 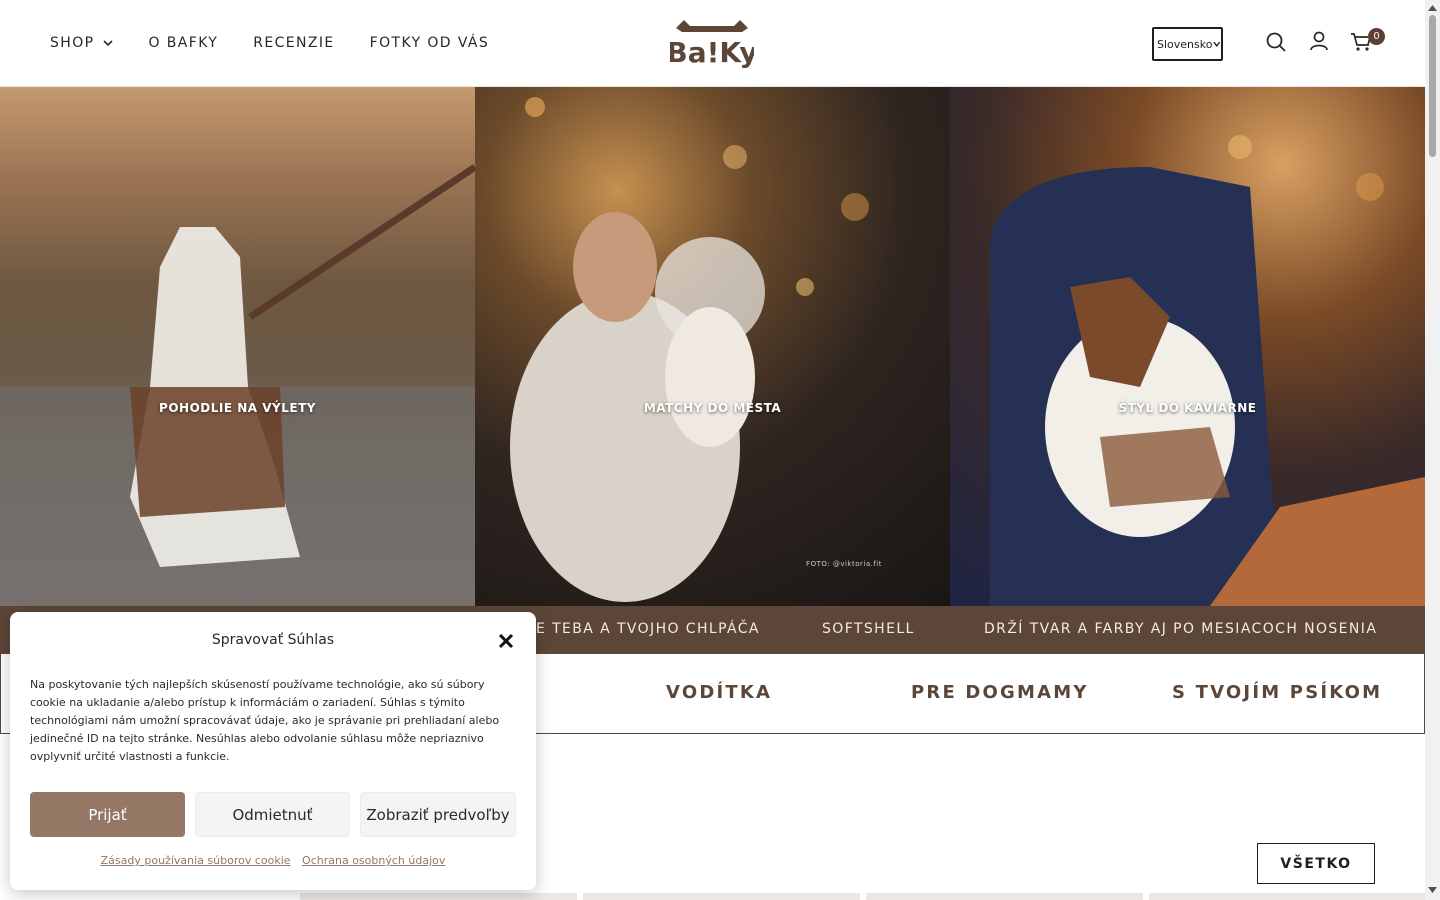 What do you see at coordinates (438, 814) in the screenshot?
I see `preferences-button: Zobraziť predvoľby` at bounding box center [438, 814].